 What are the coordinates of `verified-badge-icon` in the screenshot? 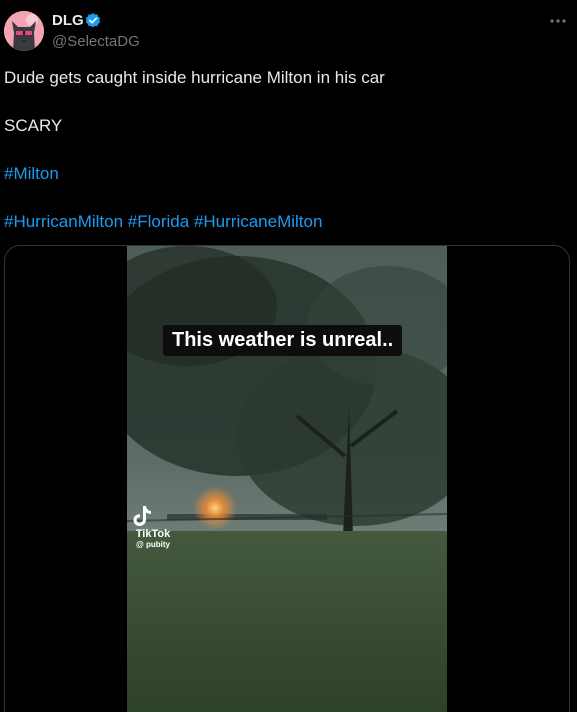 It's located at (93, 21).